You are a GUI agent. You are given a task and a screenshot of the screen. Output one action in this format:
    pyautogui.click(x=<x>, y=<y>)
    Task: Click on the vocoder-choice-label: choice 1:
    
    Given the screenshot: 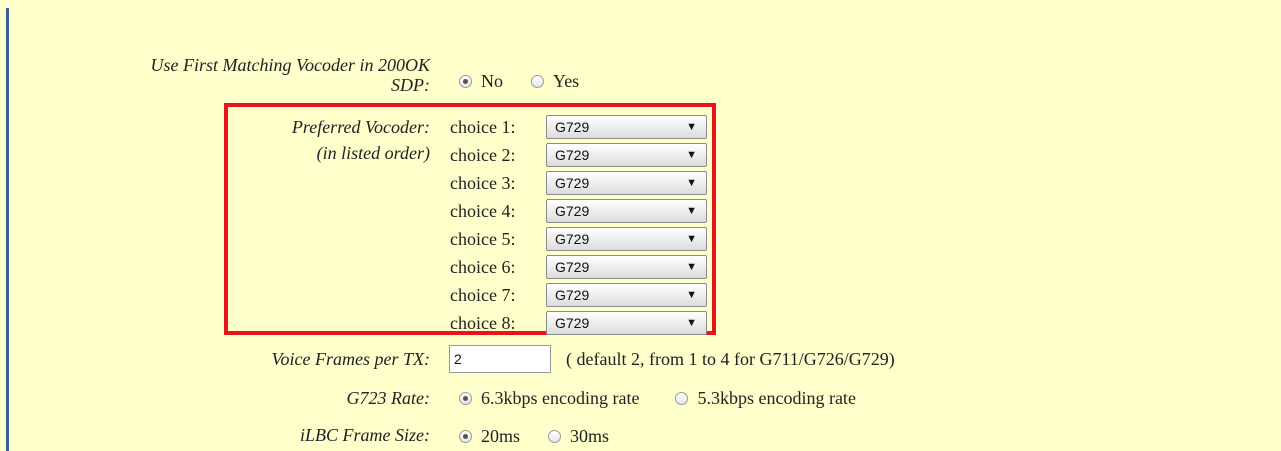 What is the action you would take?
    pyautogui.click(x=483, y=127)
    